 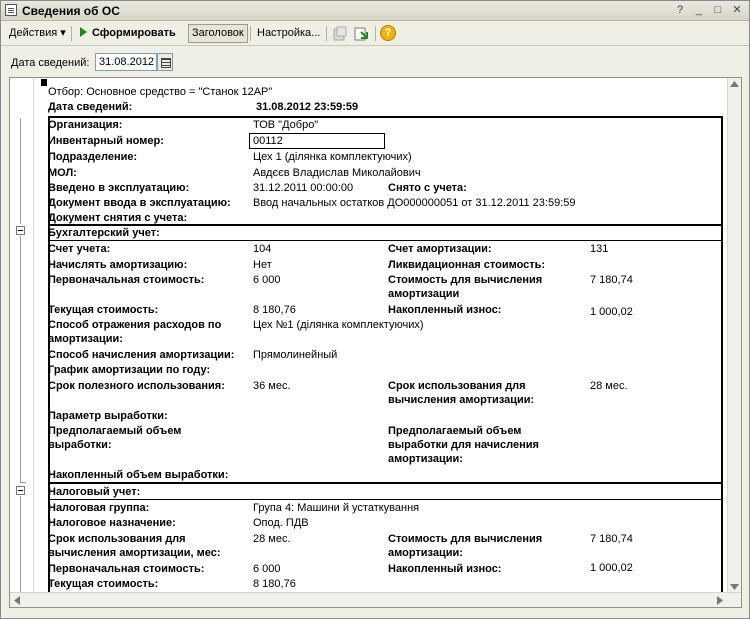 I want to click on life-calc-label: Срок использования для, so click(x=457, y=386).